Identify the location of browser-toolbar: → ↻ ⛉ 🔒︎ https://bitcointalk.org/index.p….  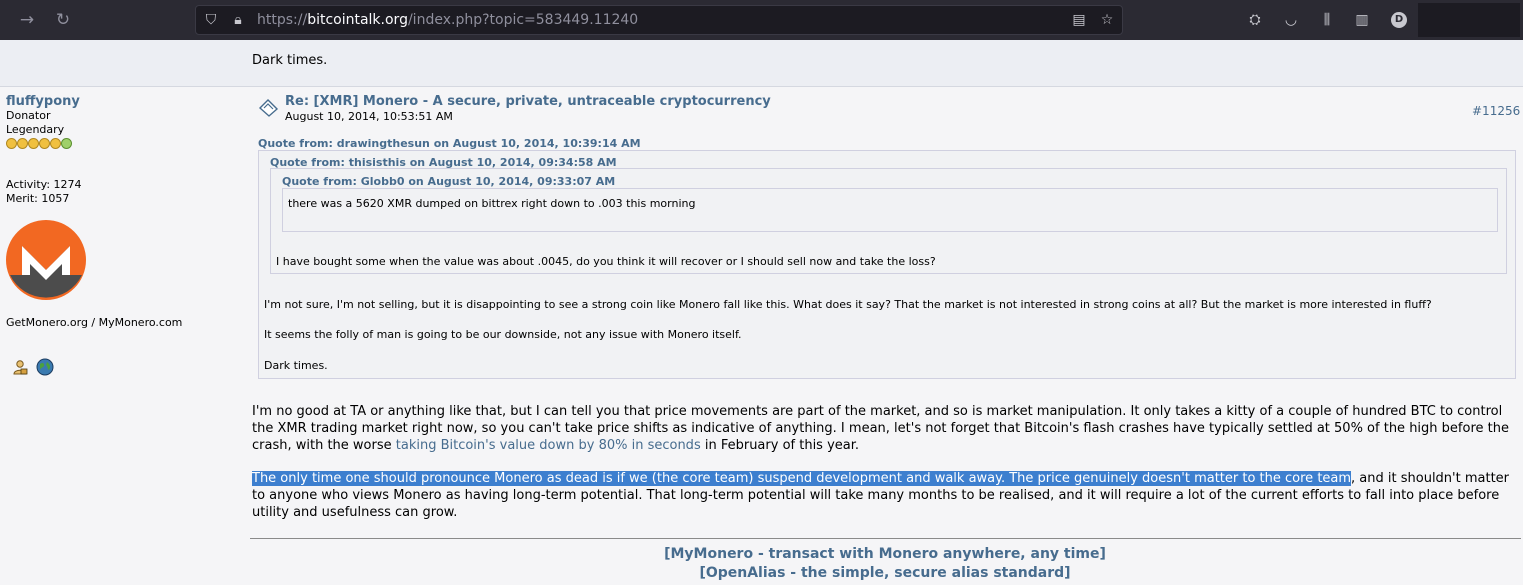
(761, 20).